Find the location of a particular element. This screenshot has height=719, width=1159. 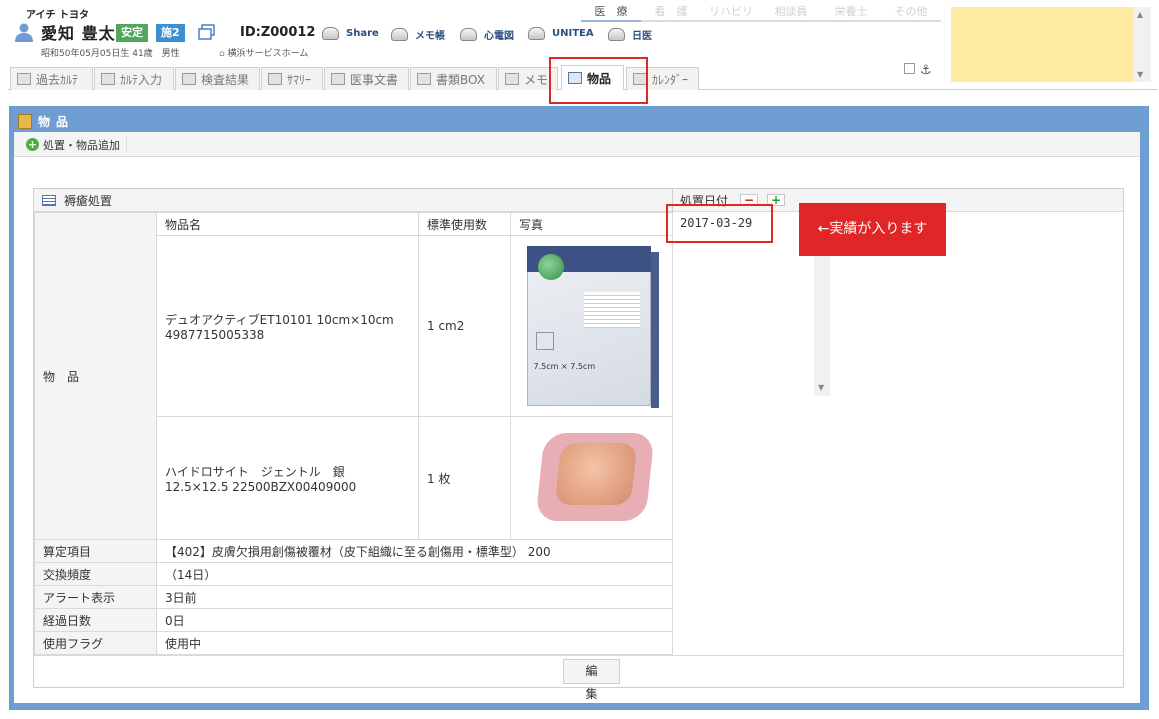

detail-row: 使用フラグ 使用中 is located at coordinates (353, 643).